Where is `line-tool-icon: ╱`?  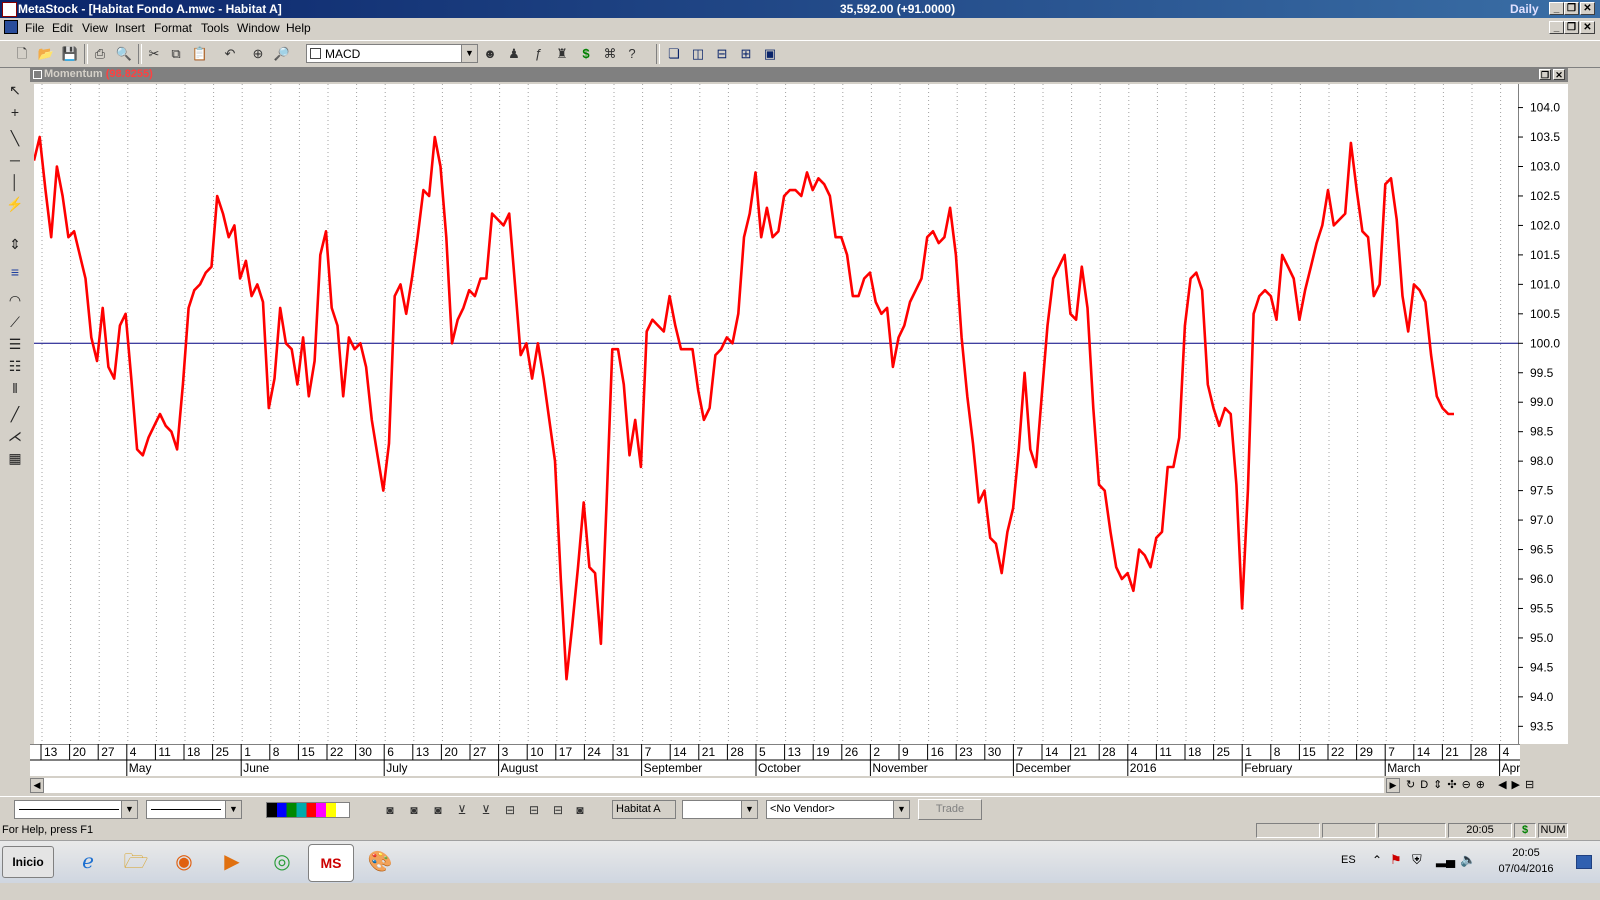
line-tool-icon: ╱ is located at coordinates (15, 414).